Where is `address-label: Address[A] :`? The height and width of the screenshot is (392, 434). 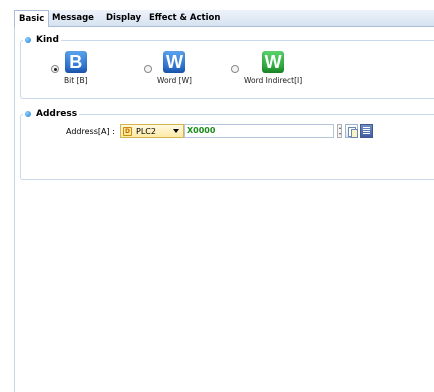
address-label: Address[A] : is located at coordinates (90, 131).